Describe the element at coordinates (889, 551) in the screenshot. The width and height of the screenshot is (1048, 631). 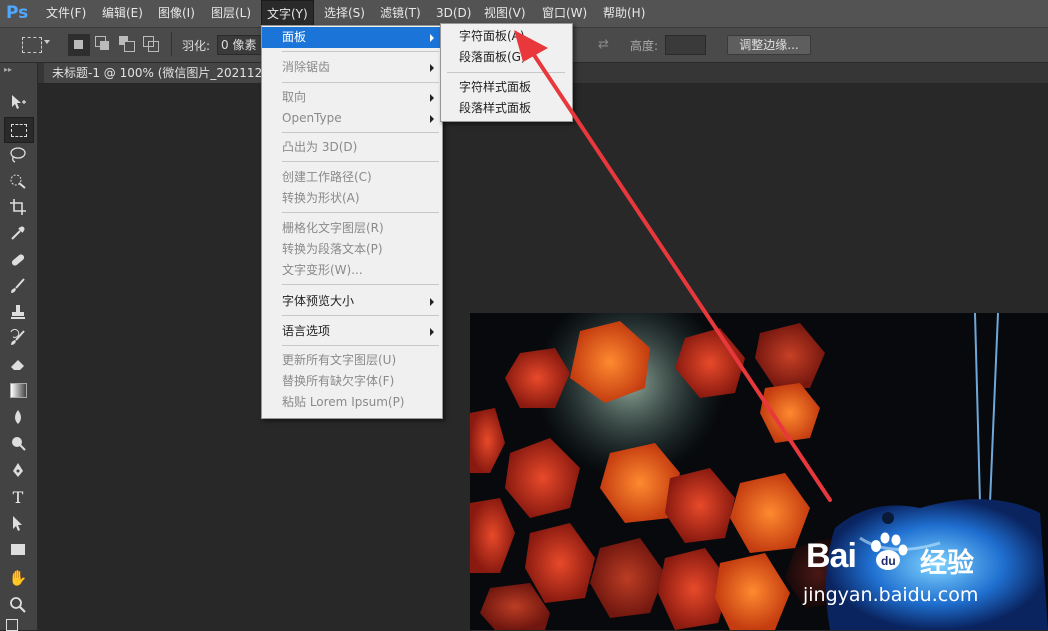
I see `paw-icon: du` at that location.